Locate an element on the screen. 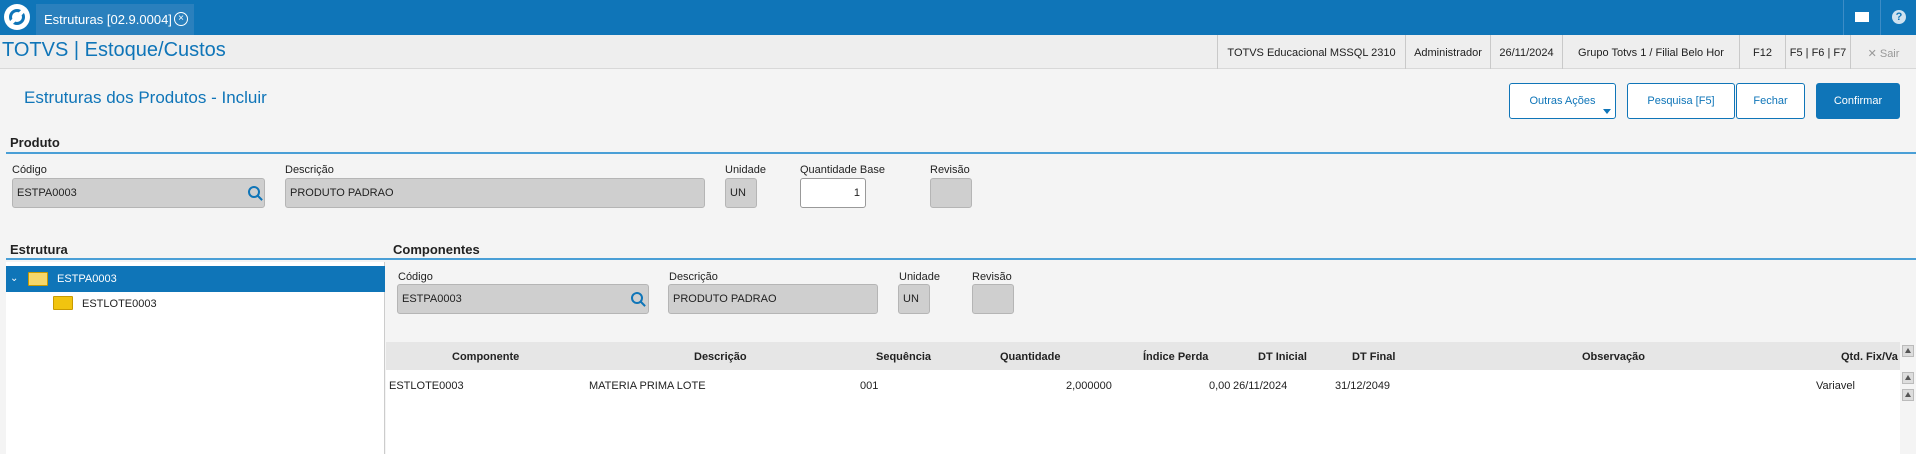 This screenshot has width=1916, height=454. tab-close-icon: × is located at coordinates (181, 19).